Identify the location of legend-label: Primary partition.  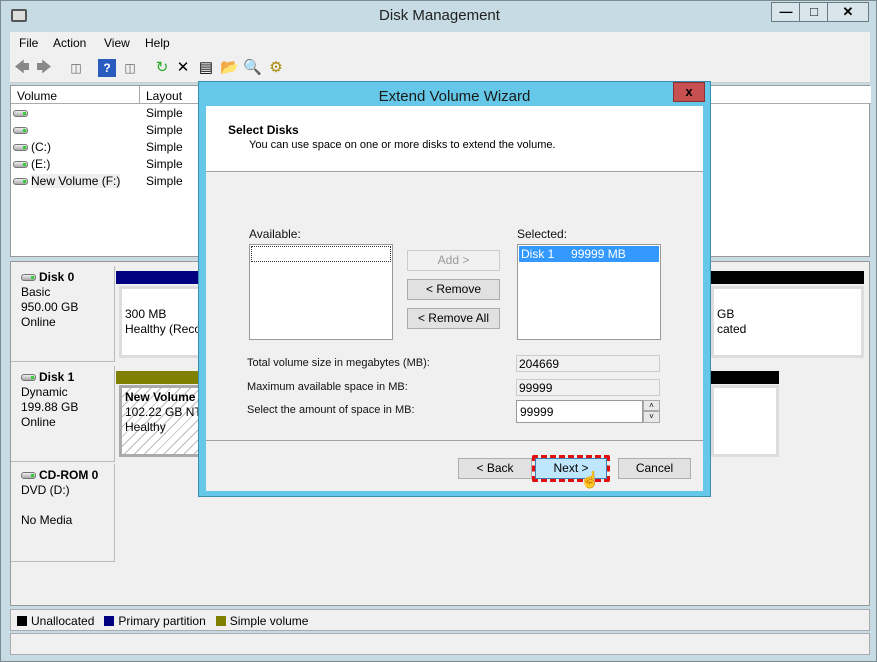
(162, 621).